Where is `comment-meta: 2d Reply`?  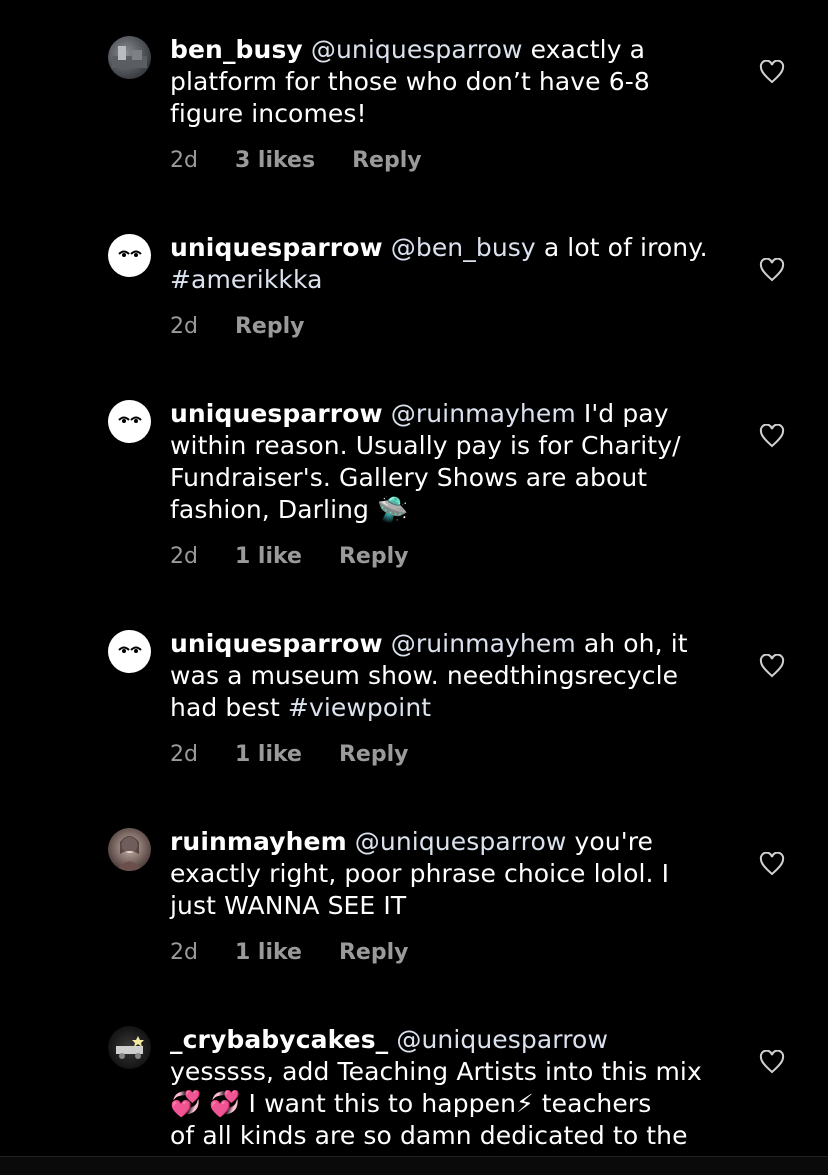 comment-meta: 2d Reply is located at coordinates (252, 326).